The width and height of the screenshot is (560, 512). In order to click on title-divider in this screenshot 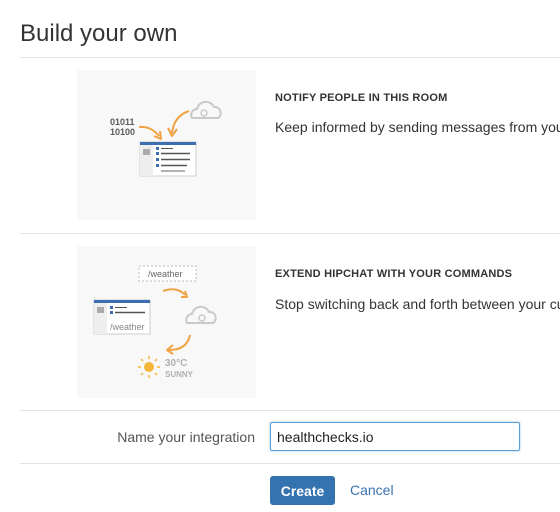, I will do `click(290, 57)`.